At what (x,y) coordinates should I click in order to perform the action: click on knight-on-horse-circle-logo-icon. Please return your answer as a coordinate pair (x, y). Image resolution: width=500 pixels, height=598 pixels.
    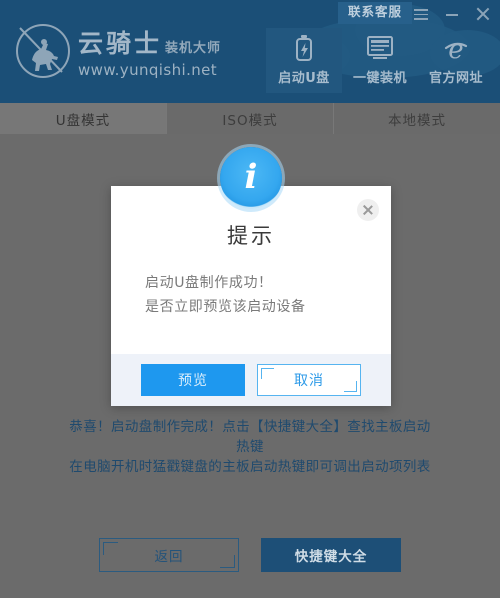
    Looking at the image, I should click on (43, 51).